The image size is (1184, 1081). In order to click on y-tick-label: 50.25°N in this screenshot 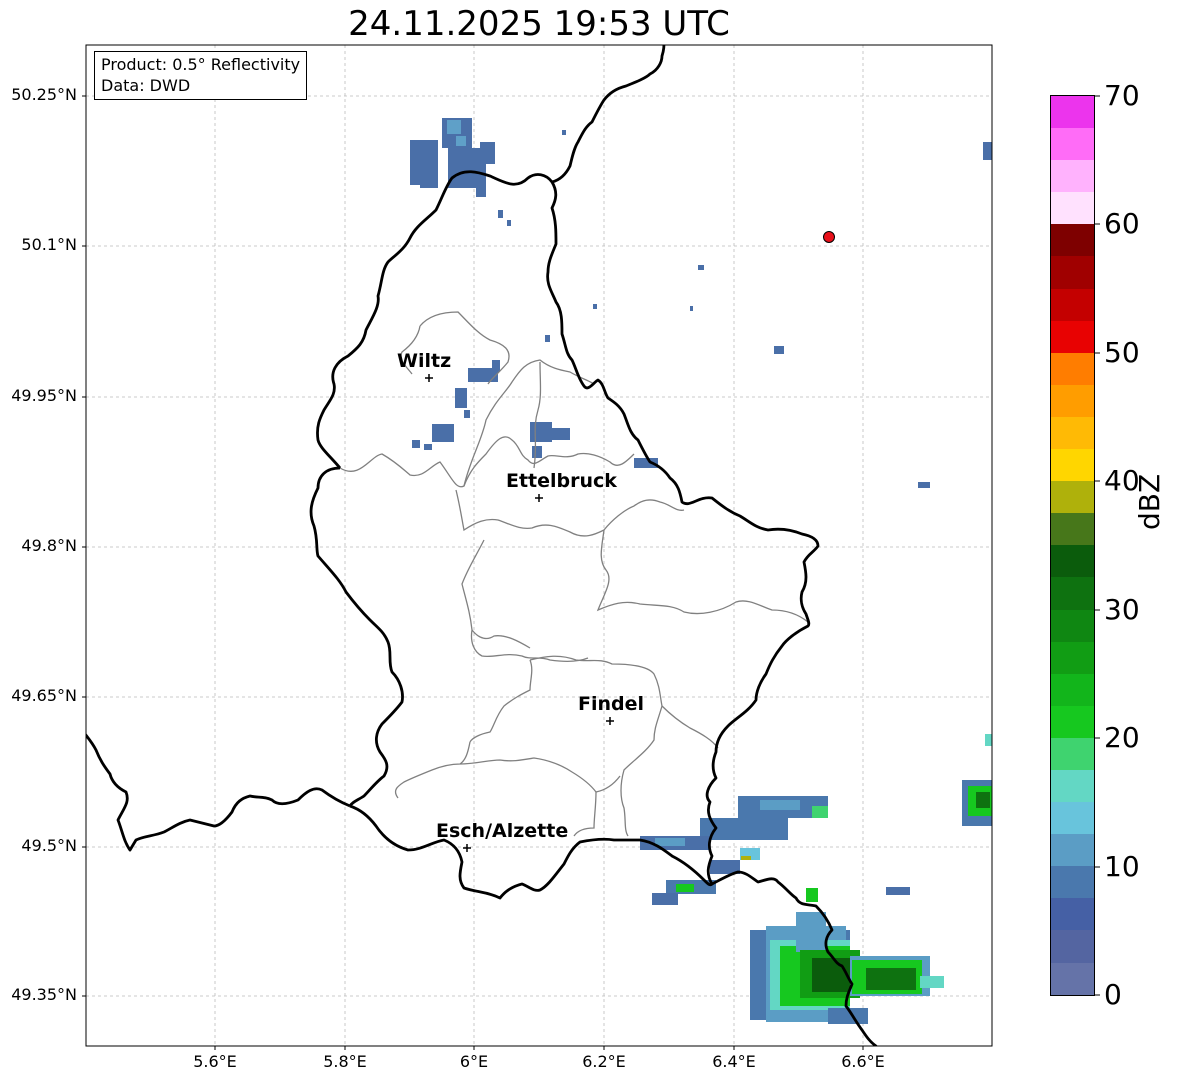, I will do `click(44, 94)`.